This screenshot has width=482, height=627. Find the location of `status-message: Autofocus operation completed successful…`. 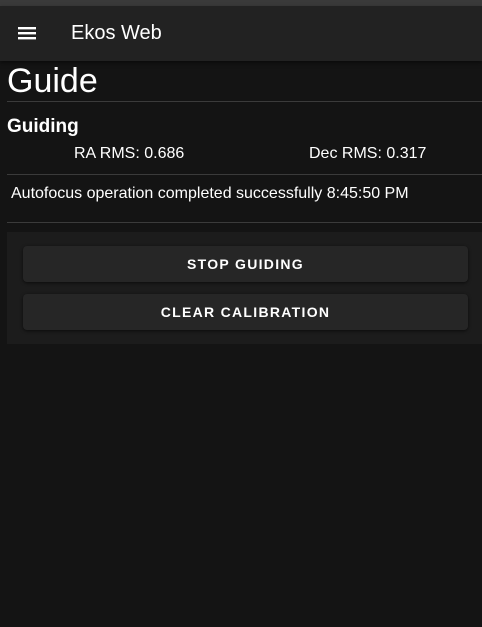

status-message: Autofocus operation completed successful… is located at coordinates (210, 193).